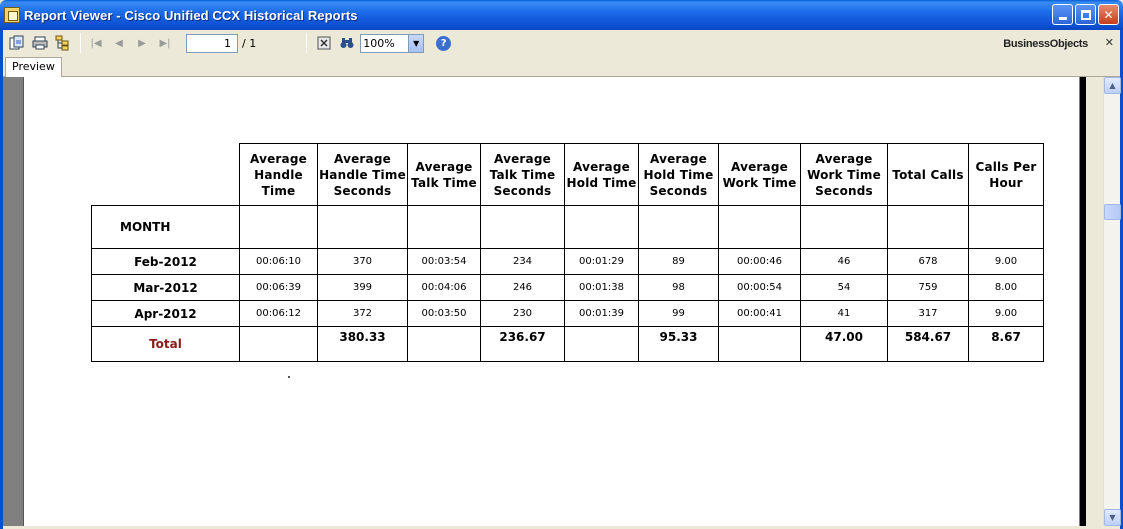 This screenshot has height=529, width=1123. Describe the element at coordinates (522, 313) in the screenshot. I see `table-cell: 230` at that location.